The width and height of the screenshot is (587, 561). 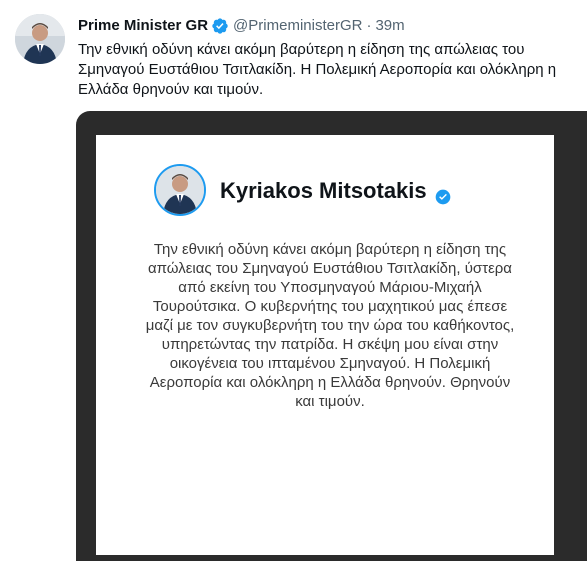 What do you see at coordinates (297, 26) in the screenshot?
I see `user-handle: @PrimeministerGR` at bounding box center [297, 26].